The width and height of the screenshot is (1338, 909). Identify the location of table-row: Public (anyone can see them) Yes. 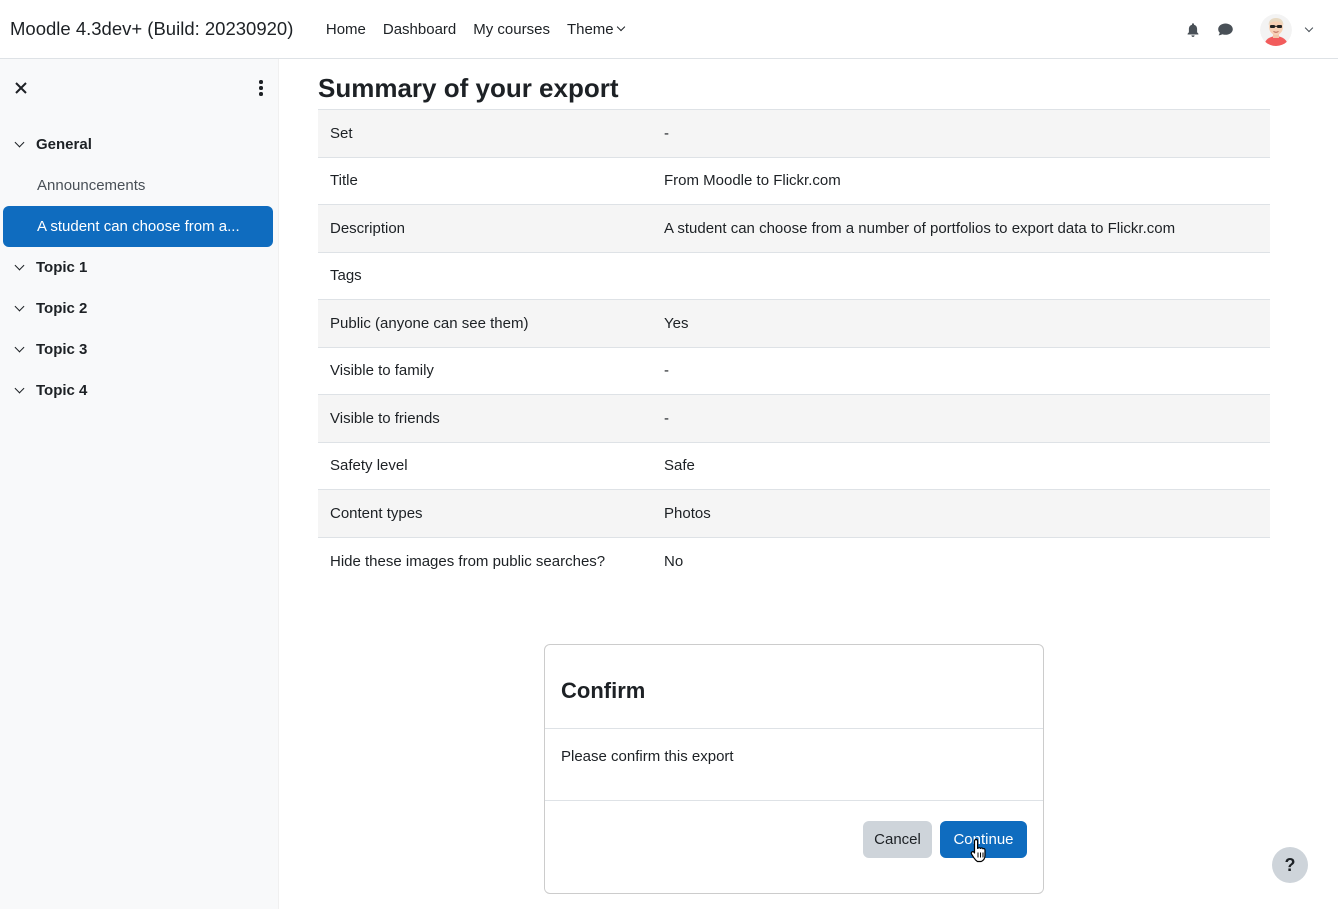
(794, 323).